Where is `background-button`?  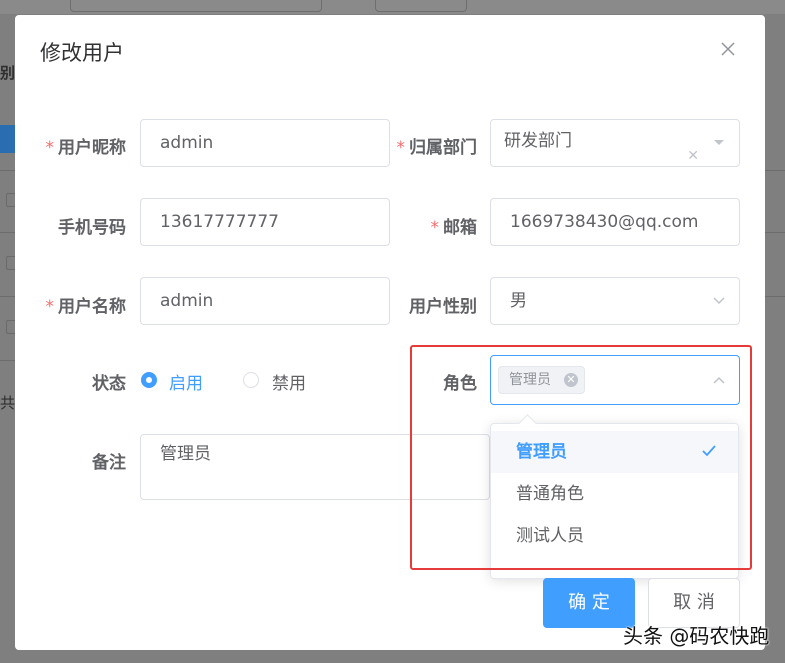
background-button is located at coordinates (7, 139).